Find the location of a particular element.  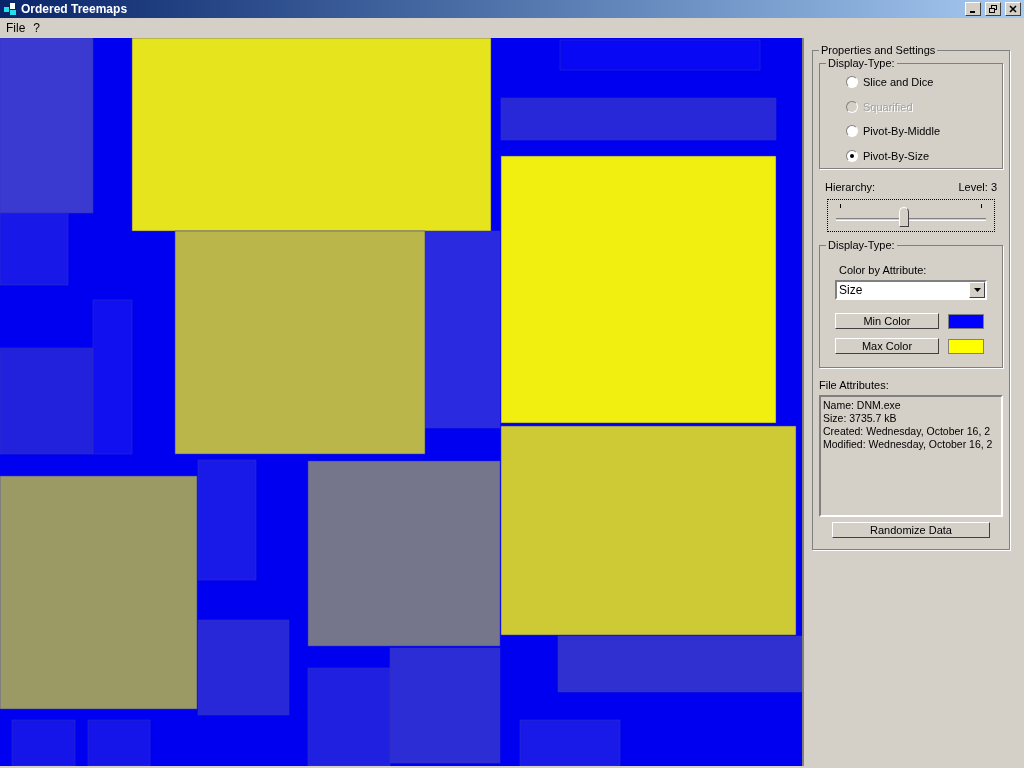

hierarchy-slider is located at coordinates (911, 215).